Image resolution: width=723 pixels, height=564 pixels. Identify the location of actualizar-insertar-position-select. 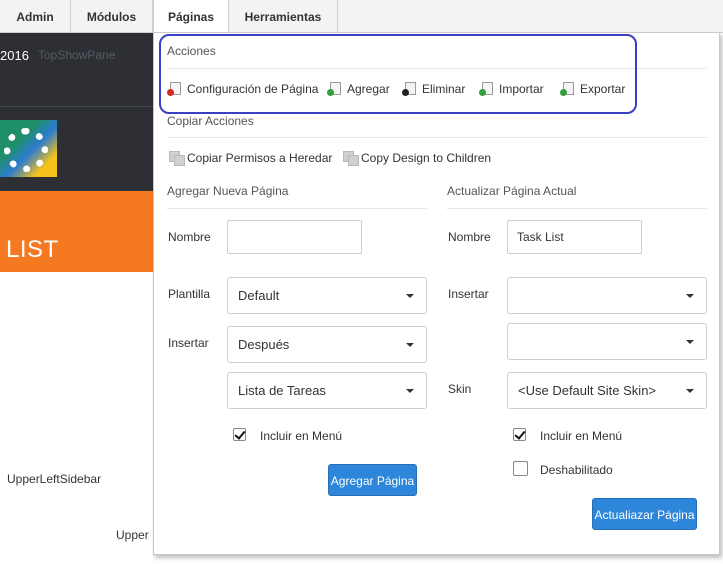
(607, 295).